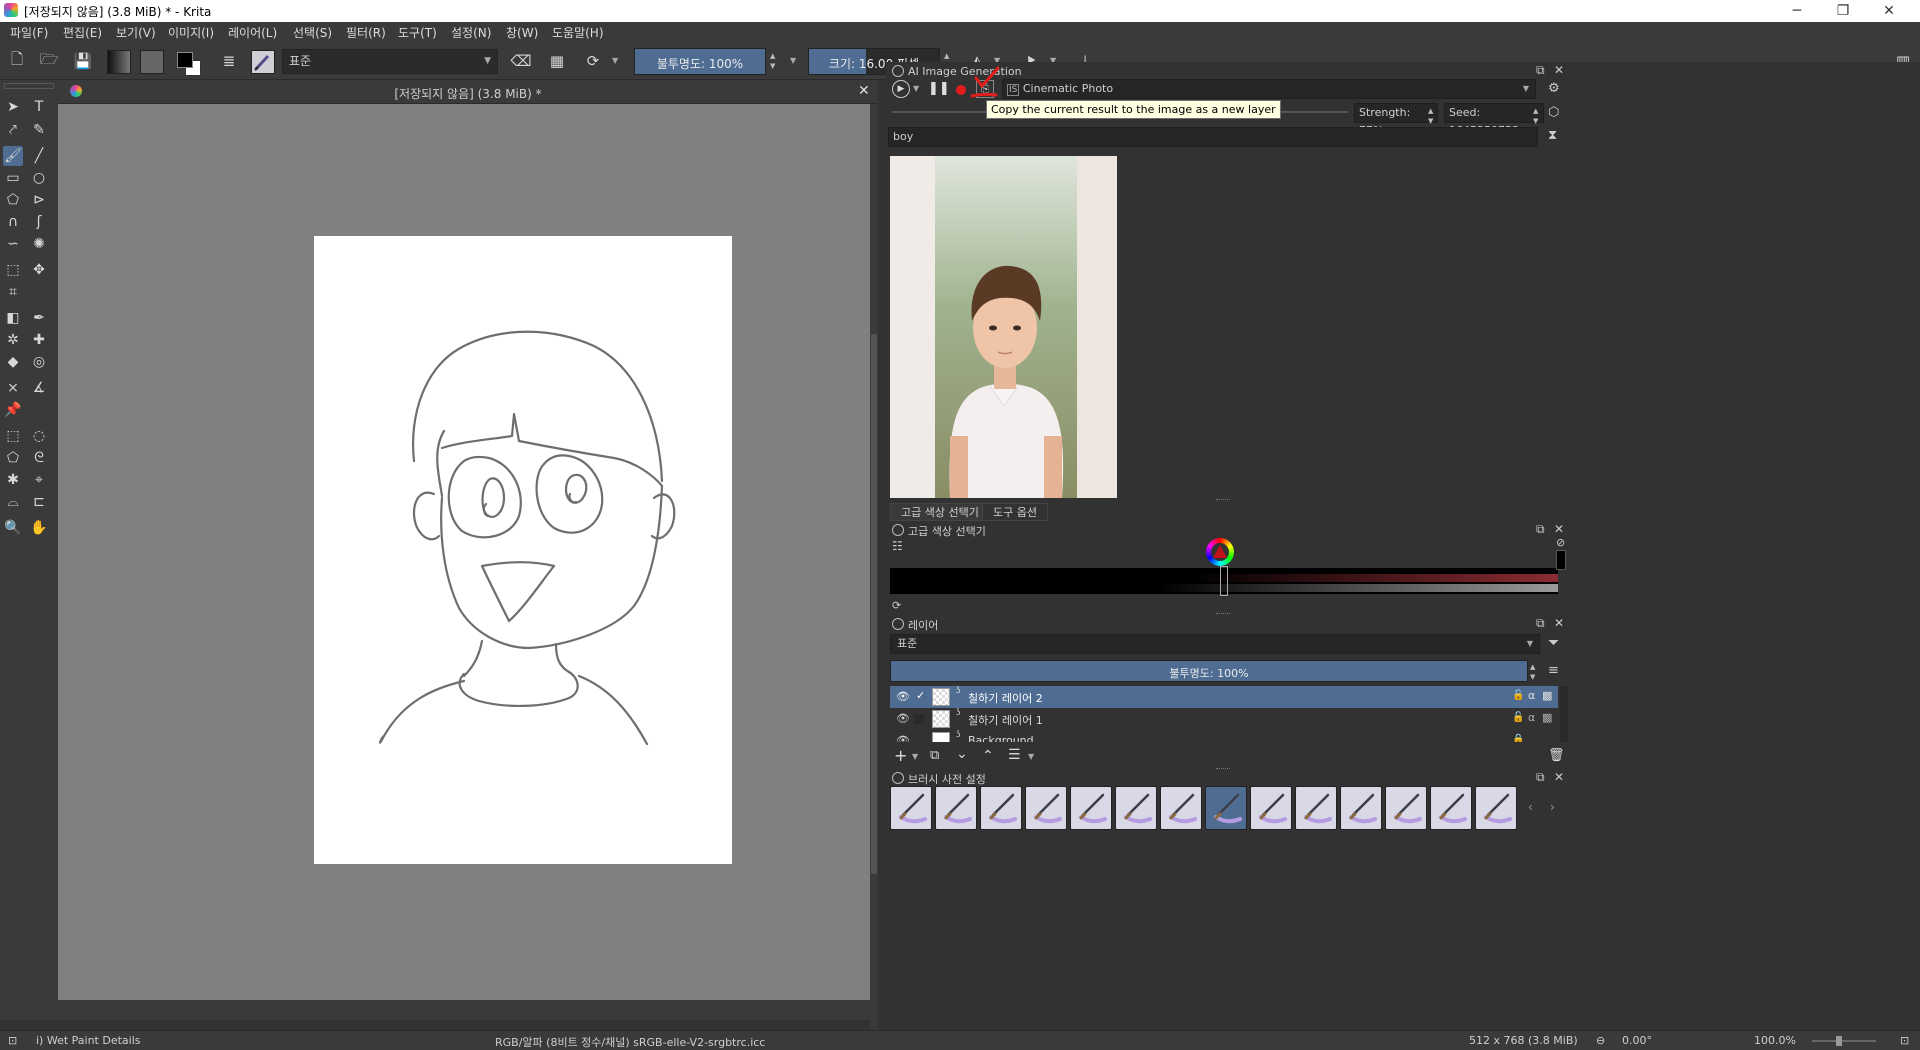  What do you see at coordinates (523, 550) in the screenshot?
I see `drawing-paper` at bounding box center [523, 550].